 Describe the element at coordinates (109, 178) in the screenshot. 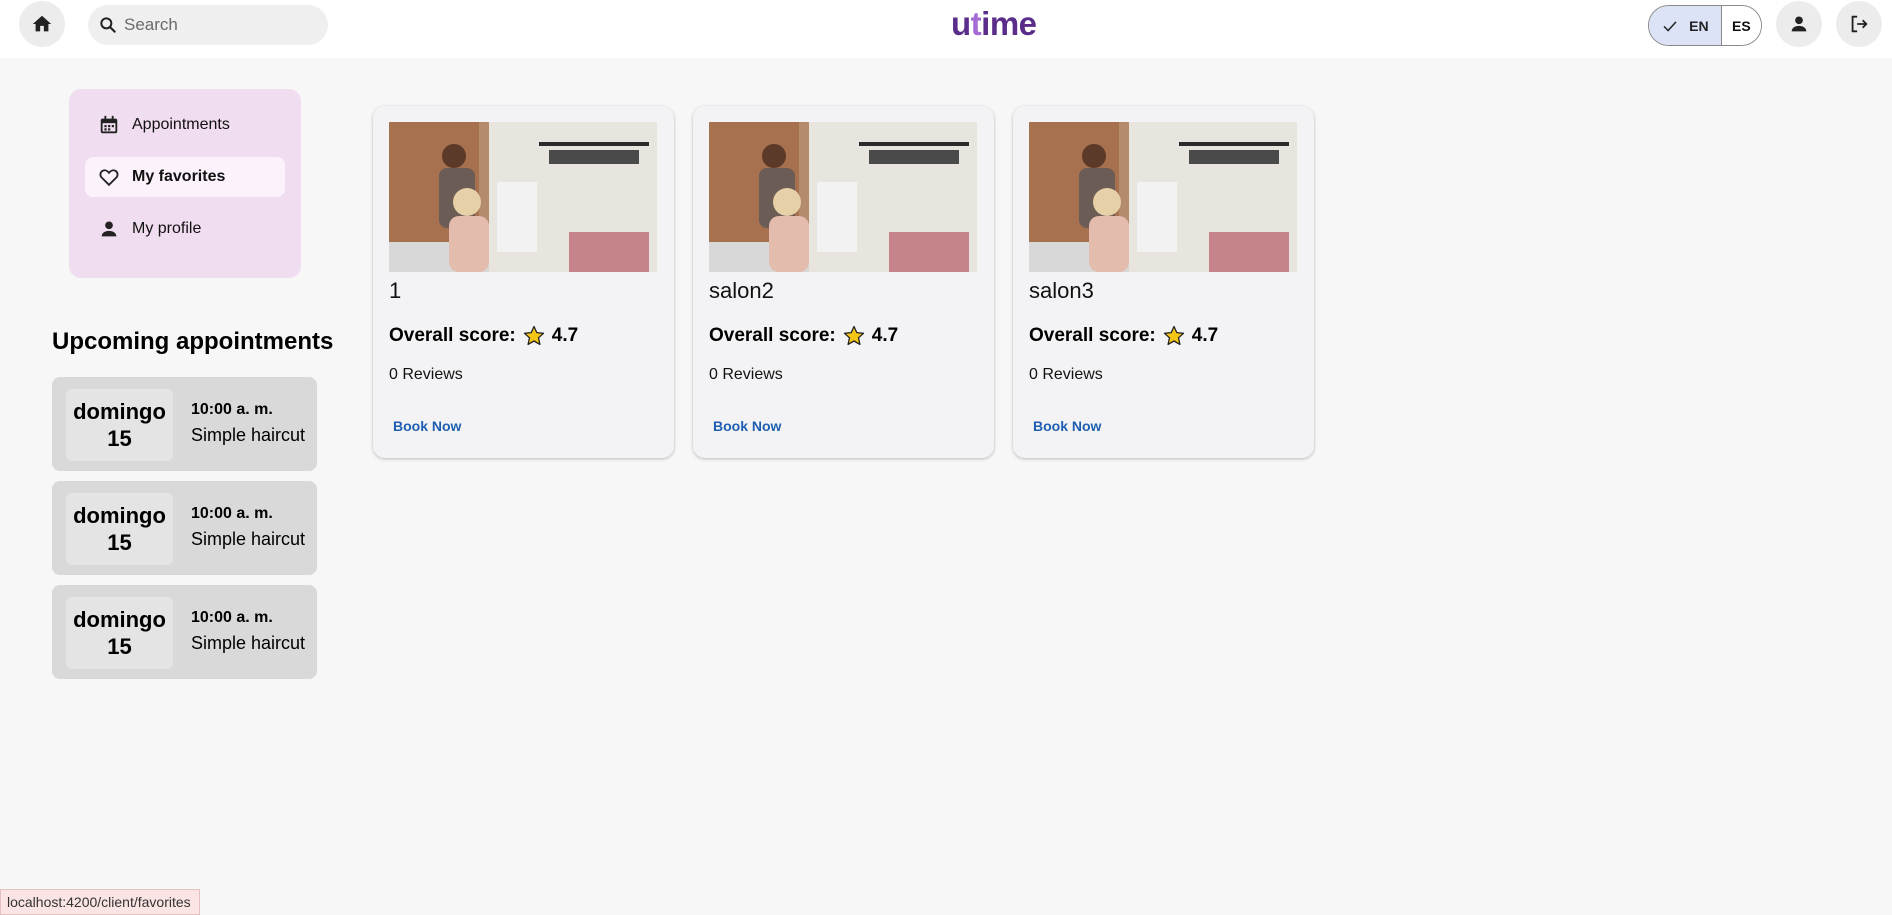

I see `heart-icon` at that location.